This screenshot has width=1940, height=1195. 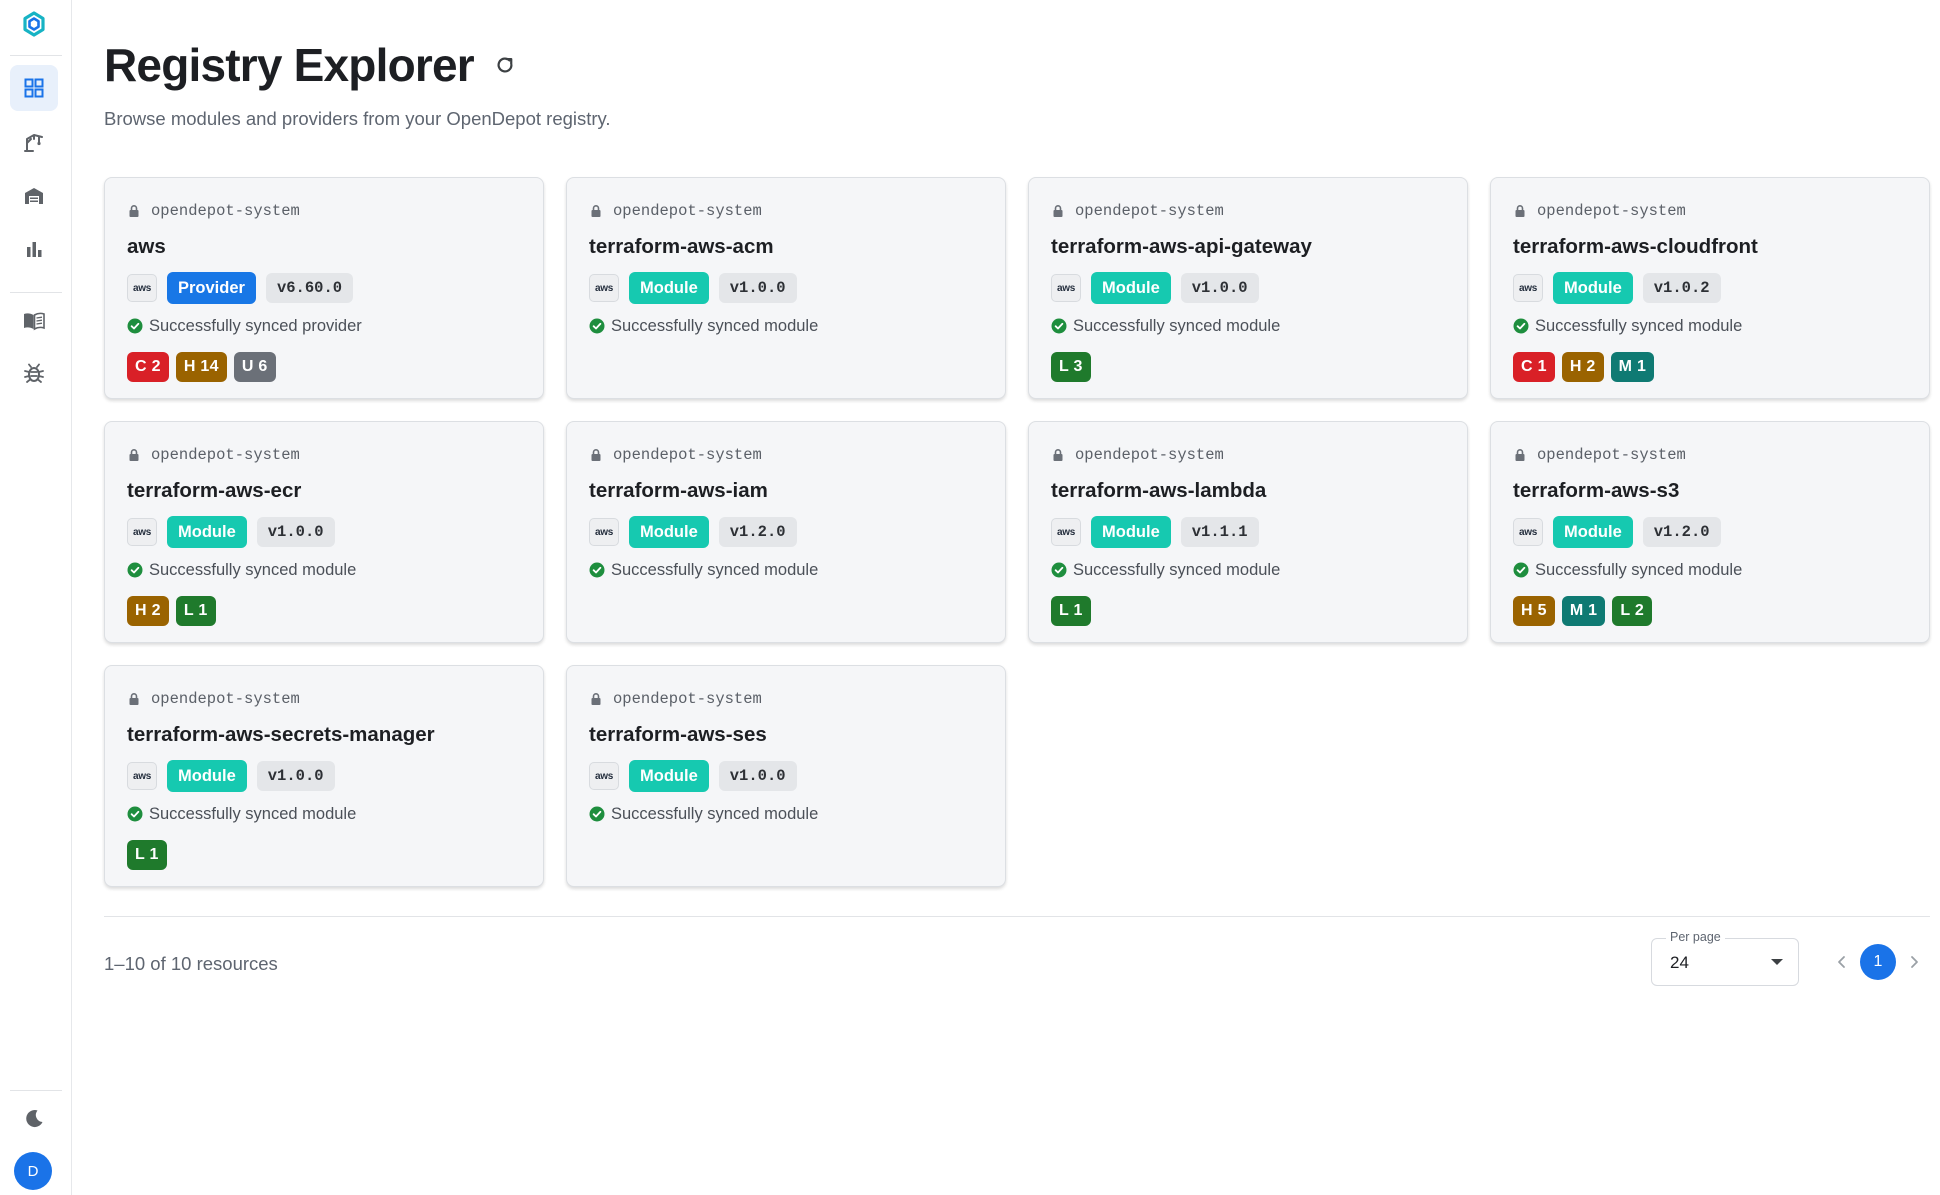 I want to click on chevron-left-icon, so click(x=1841, y=962).